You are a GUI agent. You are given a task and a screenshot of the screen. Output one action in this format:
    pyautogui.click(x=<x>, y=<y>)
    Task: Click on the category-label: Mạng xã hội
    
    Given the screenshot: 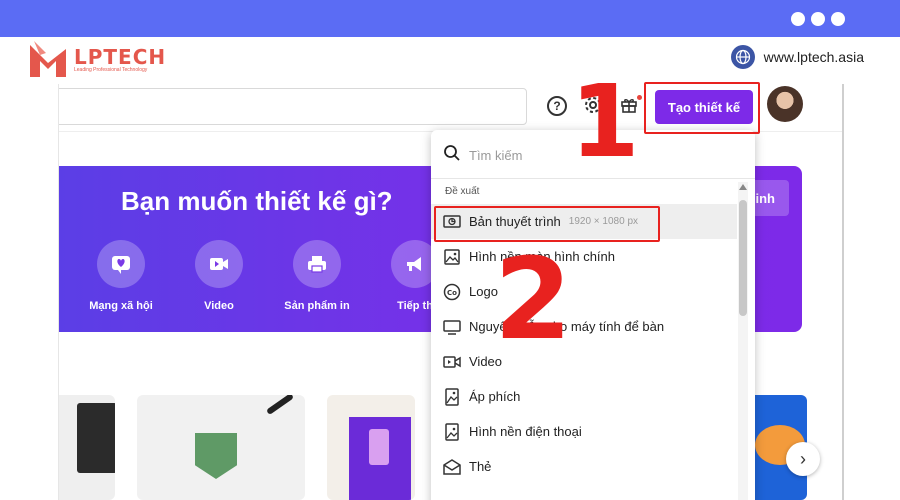 What is the action you would take?
    pyautogui.click(x=121, y=306)
    